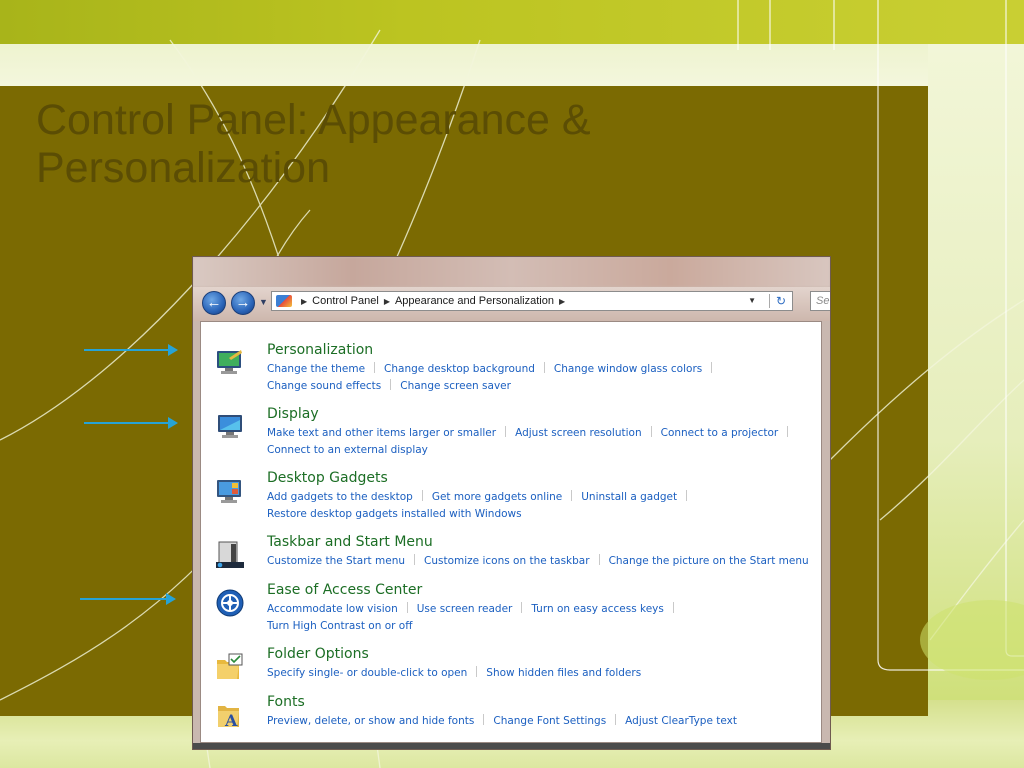 The height and width of the screenshot is (768, 1024). Describe the element at coordinates (547, 386) in the screenshot. I see `link-row: Change sound effects Change screen saver` at that location.